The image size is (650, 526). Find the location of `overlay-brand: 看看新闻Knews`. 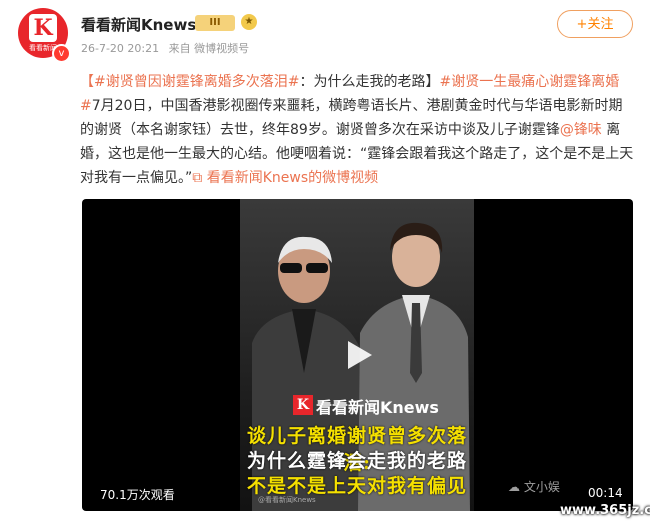

overlay-brand: 看看新闻Knews is located at coordinates (377, 407).